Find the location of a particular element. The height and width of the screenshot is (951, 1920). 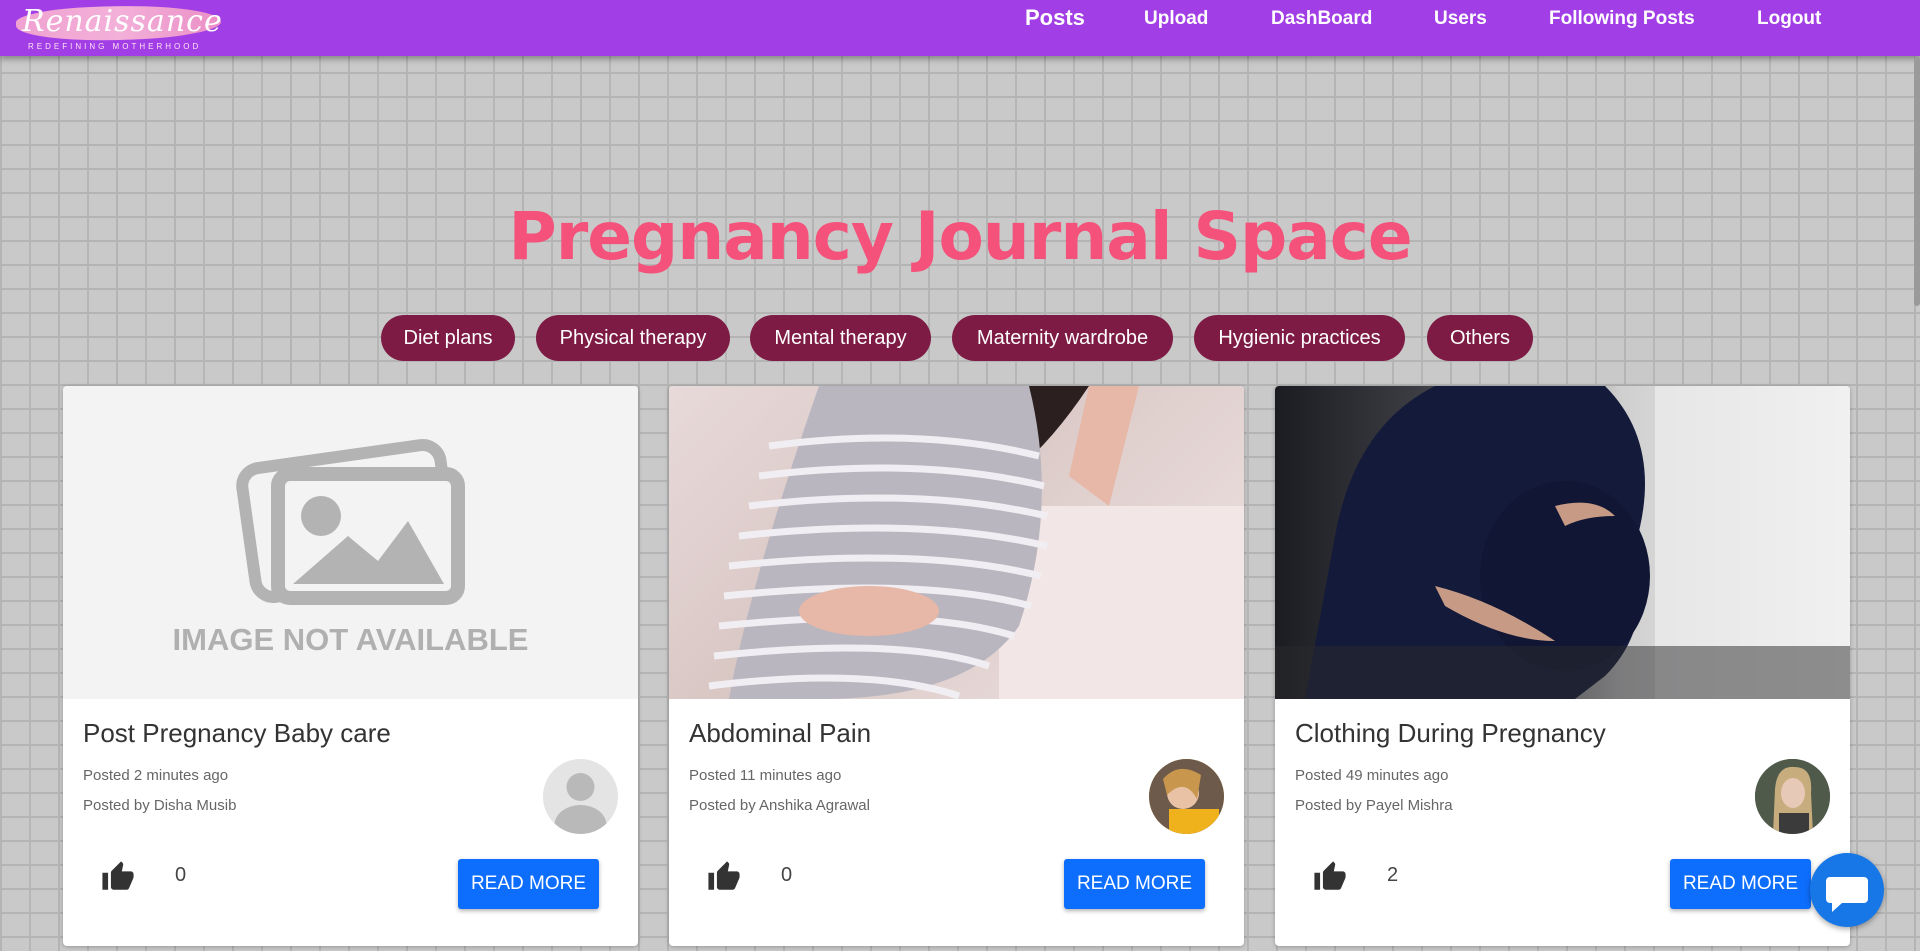

category-diet-plans: Diet plans is located at coordinates (448, 338).